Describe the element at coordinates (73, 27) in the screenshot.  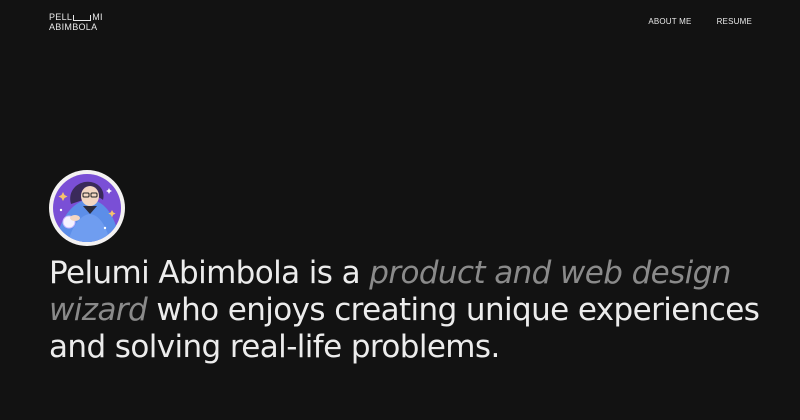
I see `logo-line-2: ABIMBOLA` at that location.